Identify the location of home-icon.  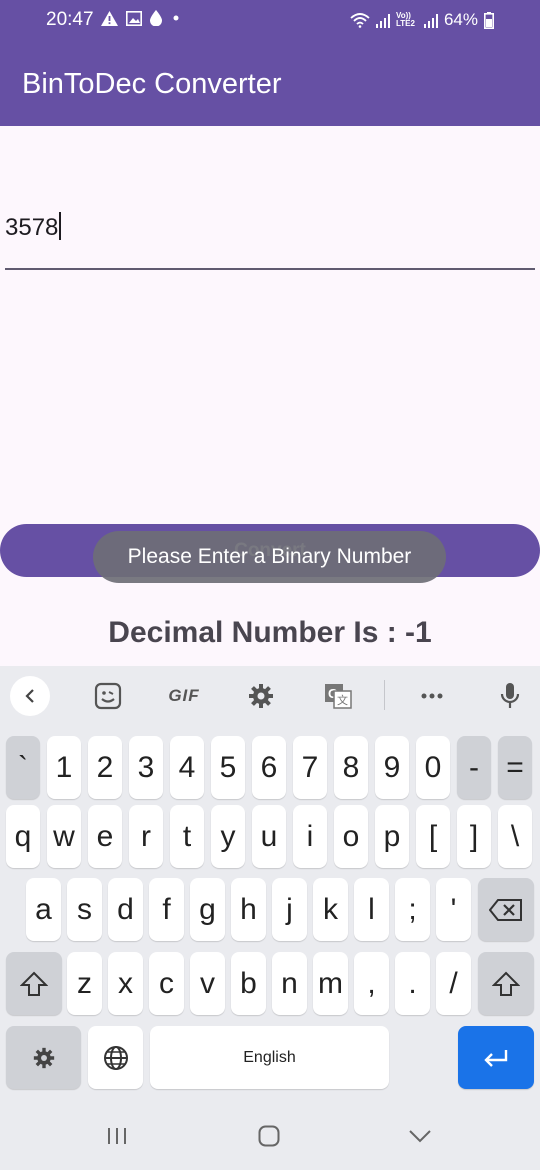
(269, 1136).